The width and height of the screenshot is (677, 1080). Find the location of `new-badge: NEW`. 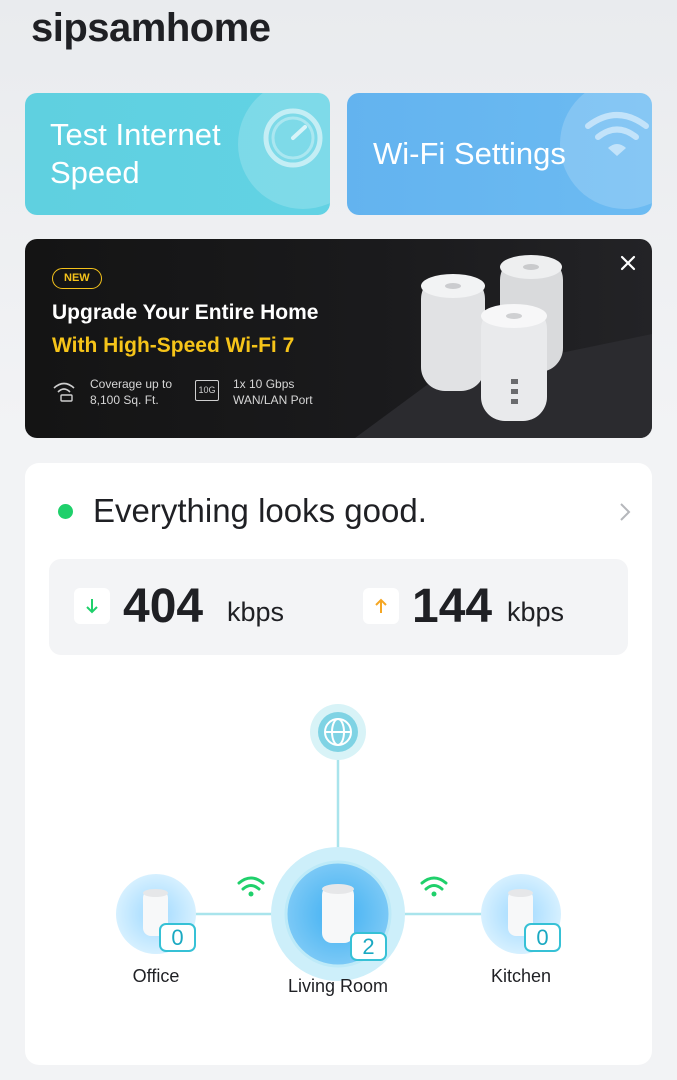

new-badge: NEW is located at coordinates (77, 278).